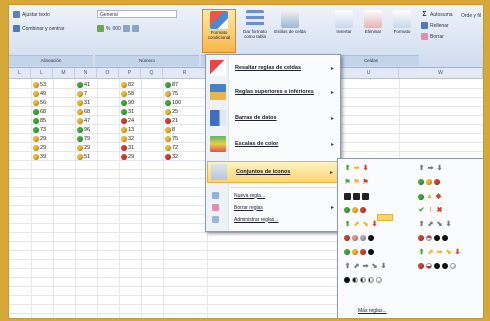 Image resolution: width=490 pixels, height=321 pixels. What do you see at coordinates (441, 73) in the screenshot?
I see `column-header: W` at bounding box center [441, 73].